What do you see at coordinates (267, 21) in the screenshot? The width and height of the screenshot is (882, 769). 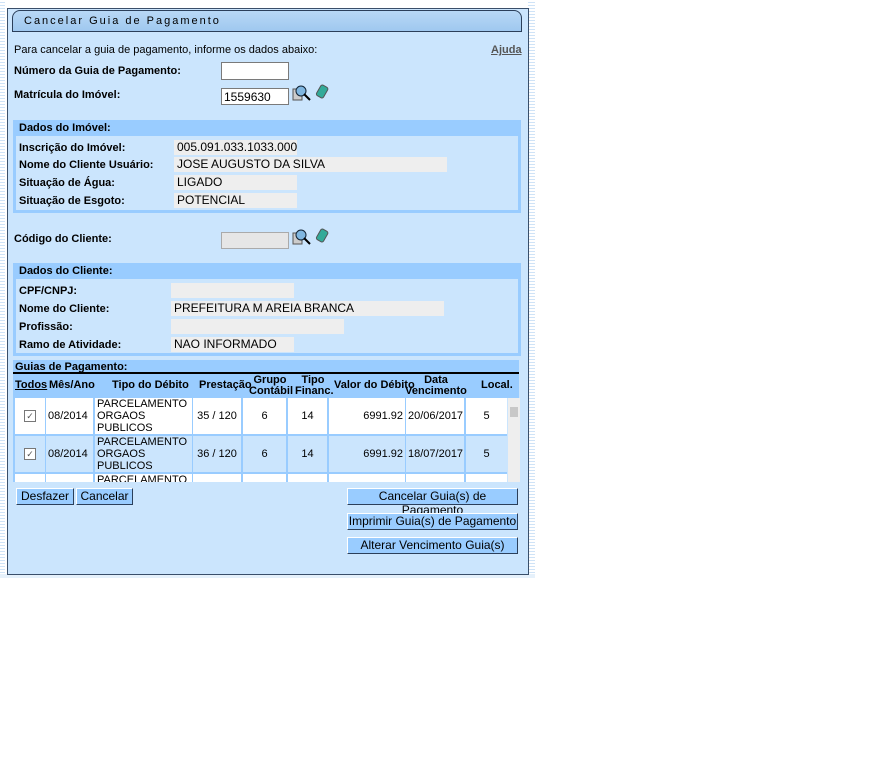 I see `title-bar: Cancelar Guia de Pagamento` at bounding box center [267, 21].